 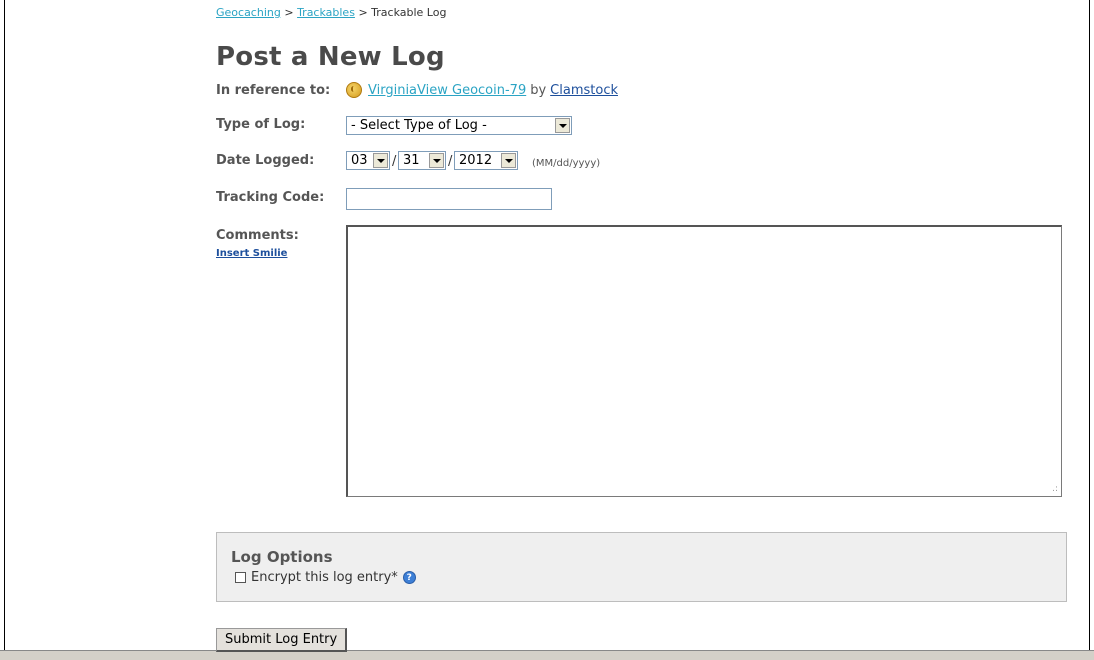 I want to click on breadcrumb-current: Trackable Log, so click(x=409, y=12).